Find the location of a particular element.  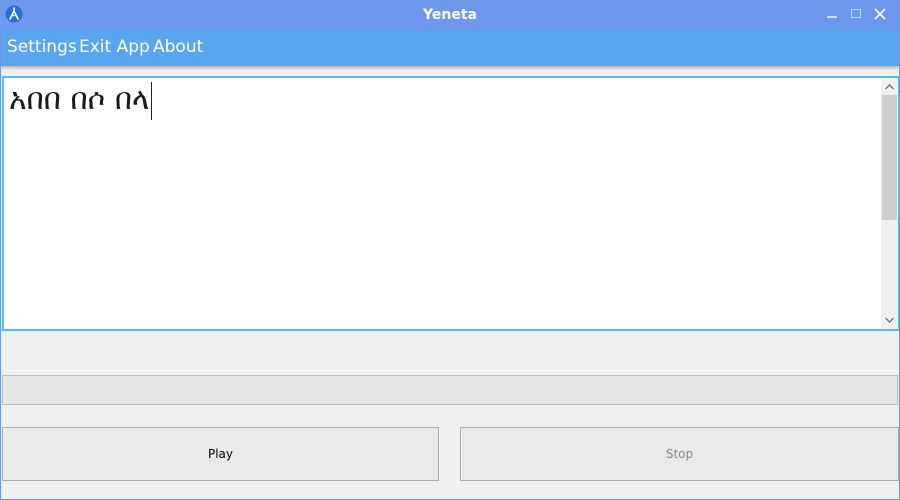

minimize-icon is located at coordinates (832, 17).